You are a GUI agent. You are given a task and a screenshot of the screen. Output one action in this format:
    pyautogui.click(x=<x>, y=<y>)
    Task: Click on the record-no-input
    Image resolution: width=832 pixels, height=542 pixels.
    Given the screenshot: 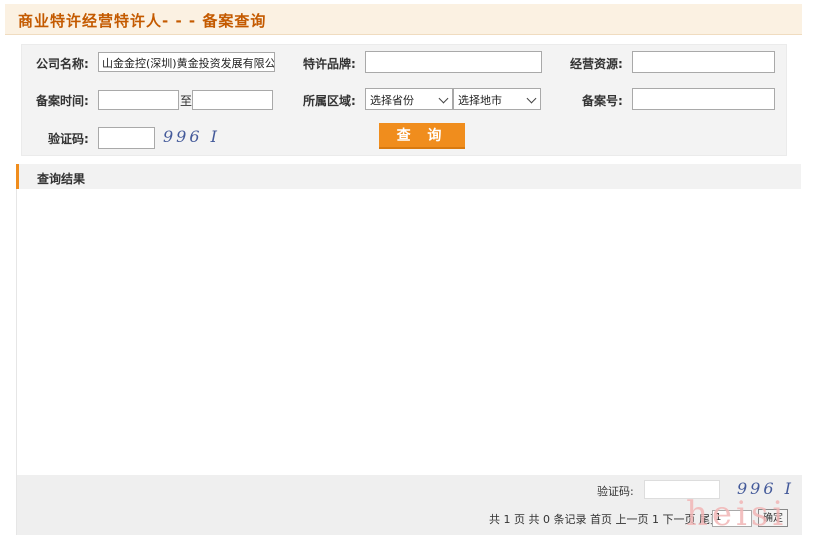 What is the action you would take?
    pyautogui.click(x=703, y=99)
    